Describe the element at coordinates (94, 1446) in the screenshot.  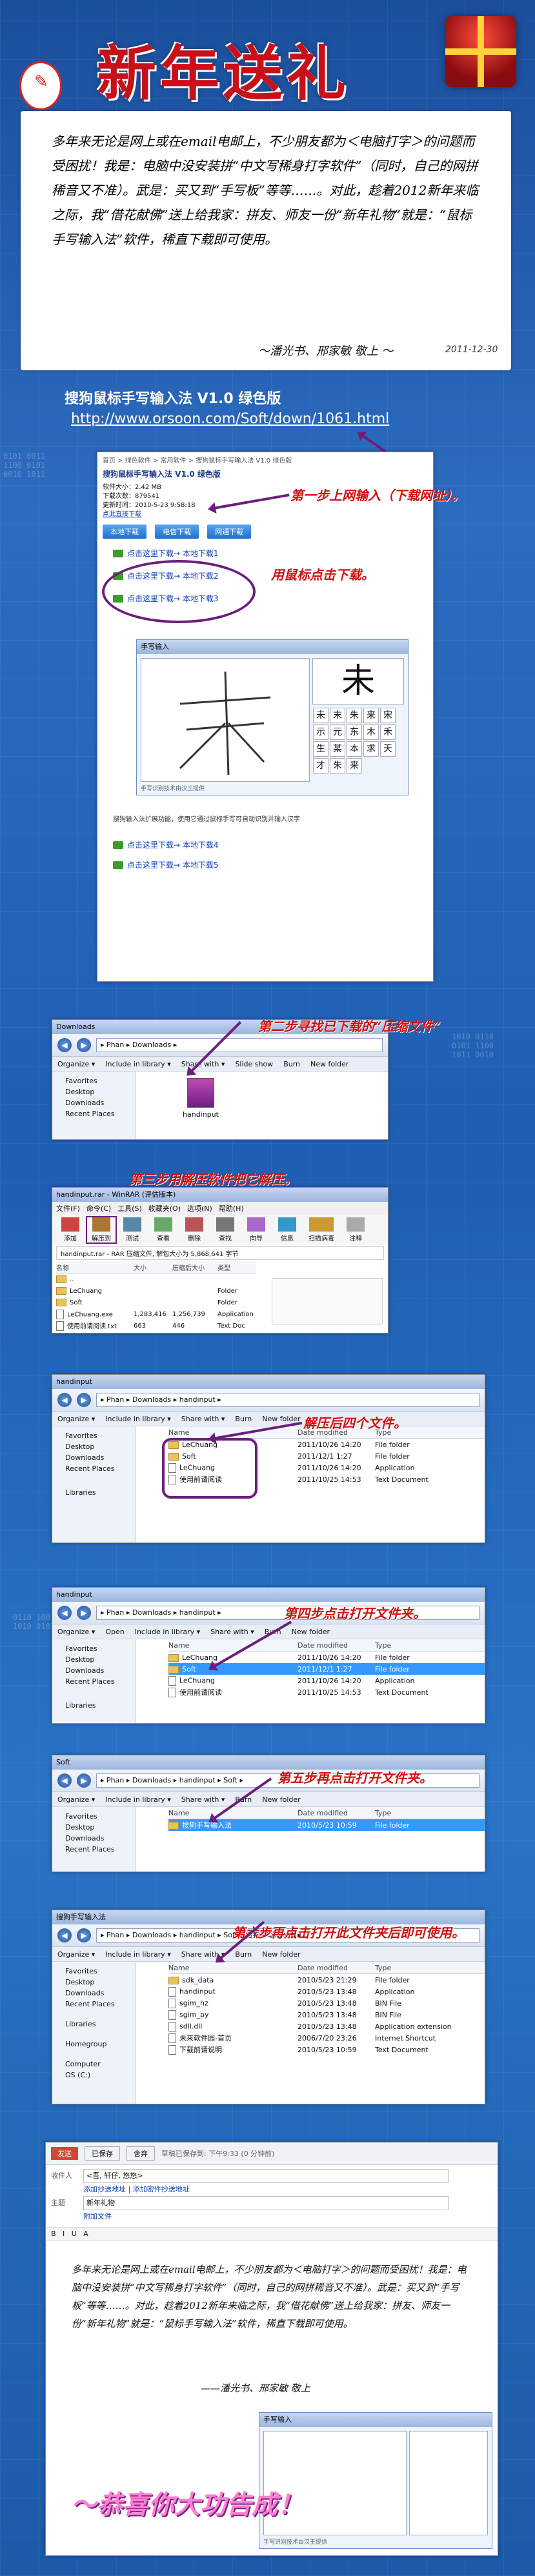
I see `nav-desktop: Desktop` at that location.